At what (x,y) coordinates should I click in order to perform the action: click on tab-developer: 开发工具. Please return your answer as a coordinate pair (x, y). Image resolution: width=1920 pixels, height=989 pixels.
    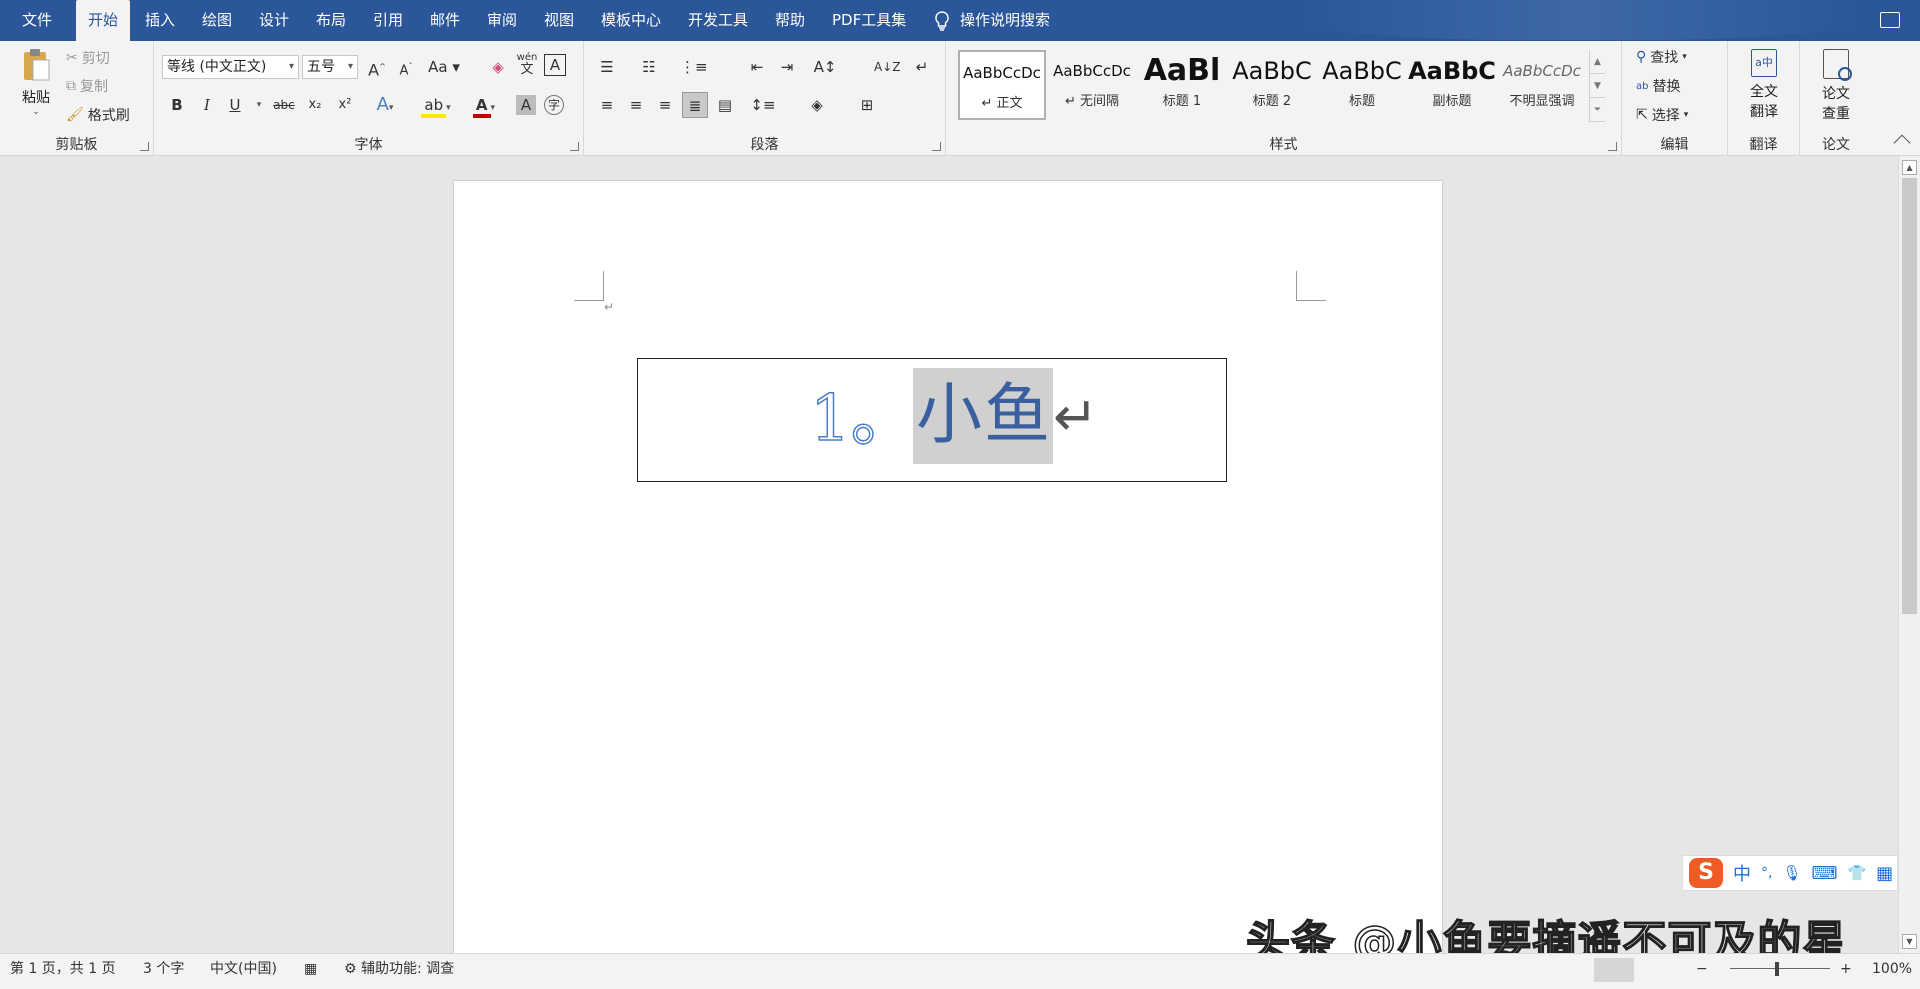
    Looking at the image, I should click on (718, 20).